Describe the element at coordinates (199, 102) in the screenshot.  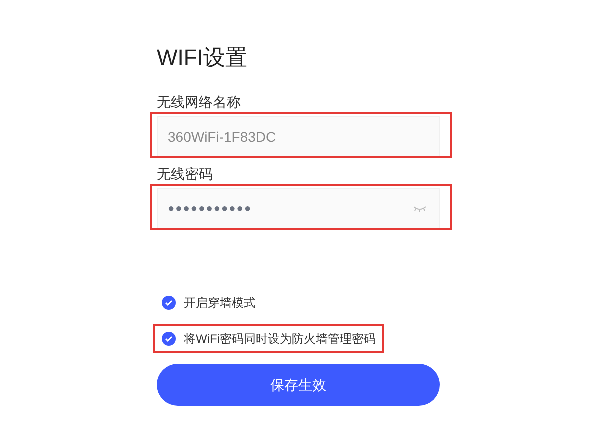
I see `field-label: 无线网络名称` at that location.